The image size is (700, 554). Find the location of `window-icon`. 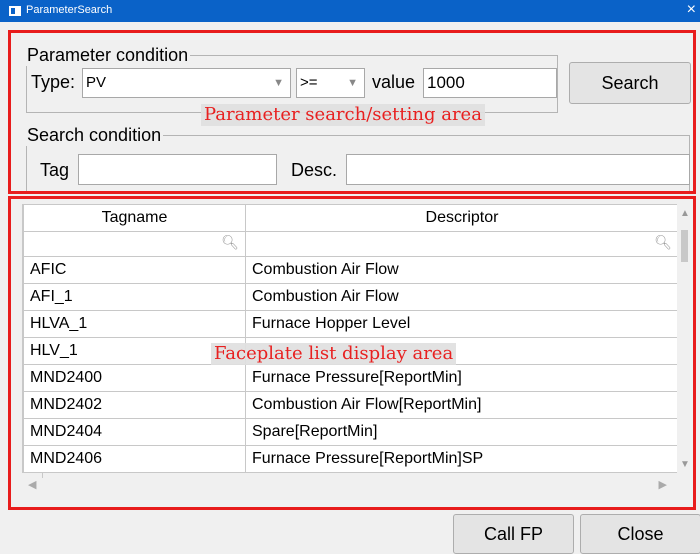

window-icon is located at coordinates (15, 11).